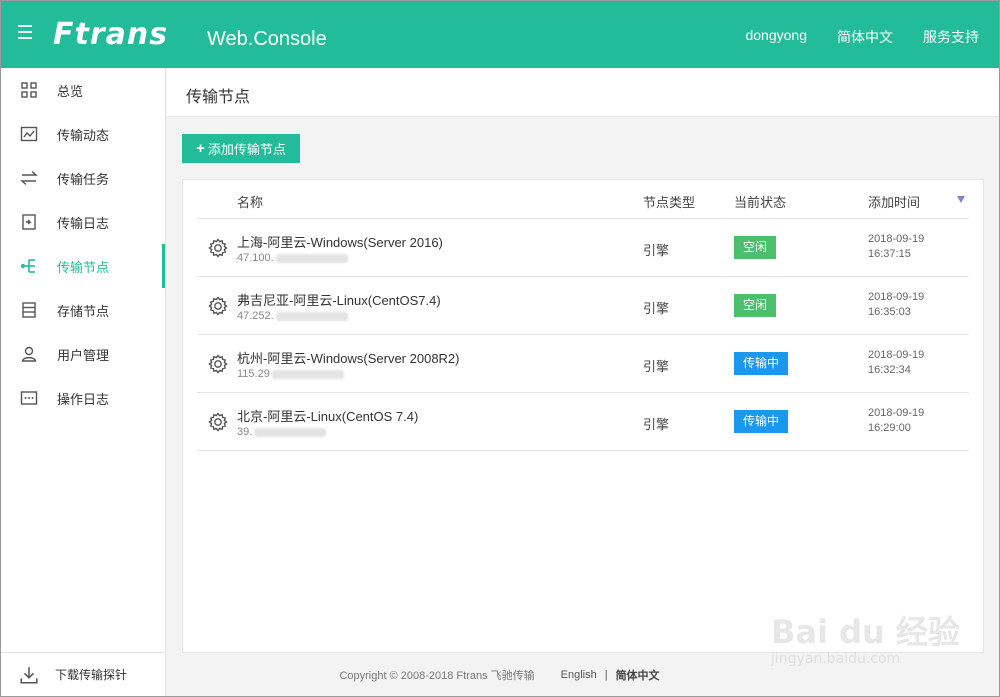 This screenshot has width=1000, height=697. I want to click on add-node-button: + 添加传输节点, so click(241, 148).